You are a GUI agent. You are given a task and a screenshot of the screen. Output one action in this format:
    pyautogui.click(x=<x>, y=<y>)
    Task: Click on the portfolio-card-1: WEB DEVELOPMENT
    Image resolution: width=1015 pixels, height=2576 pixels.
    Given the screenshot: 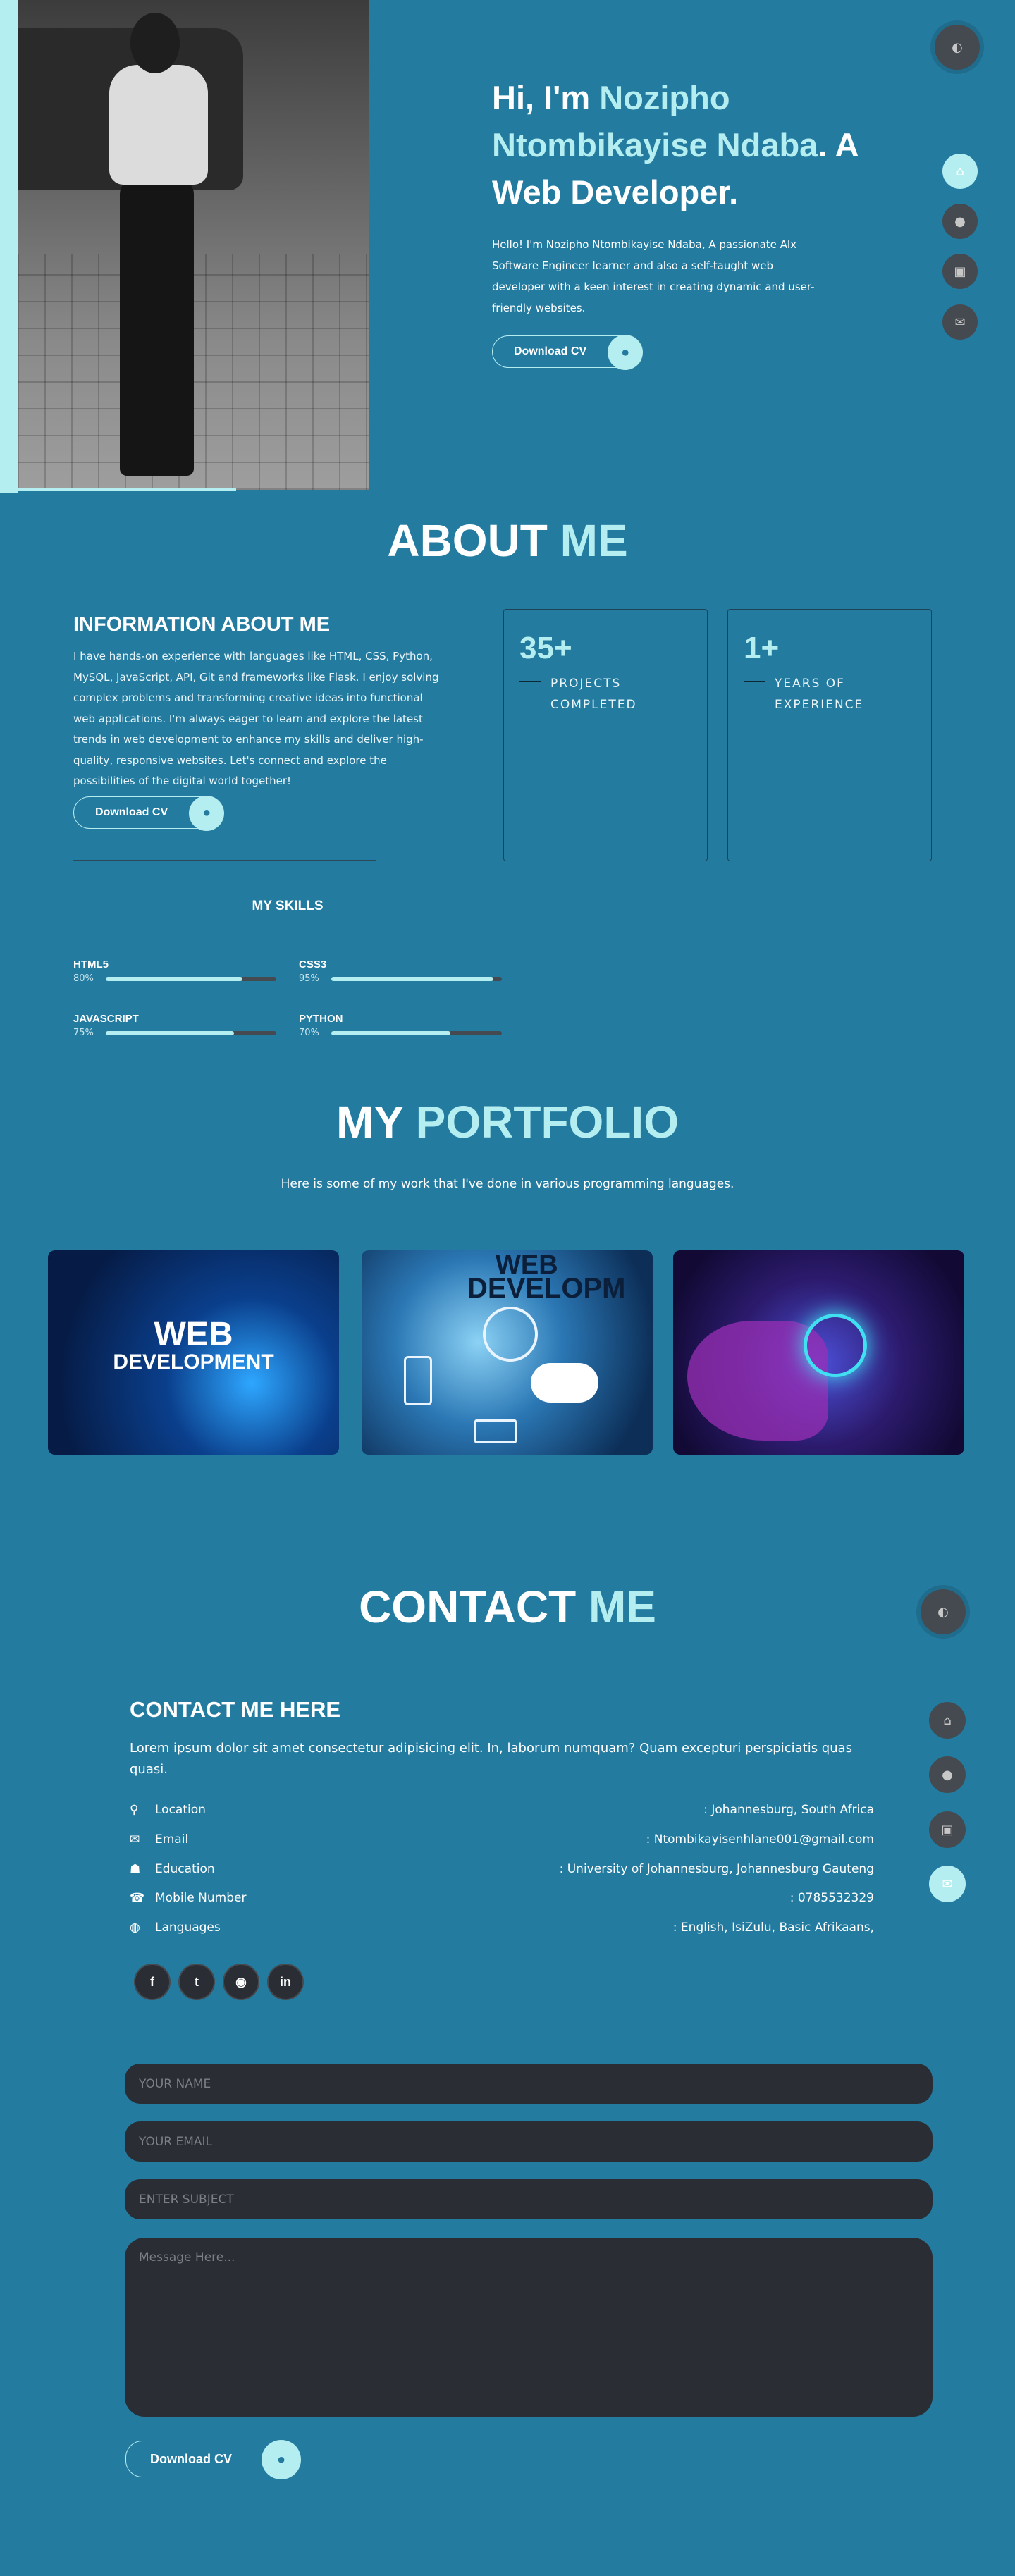 What is the action you would take?
    pyautogui.click(x=193, y=1352)
    